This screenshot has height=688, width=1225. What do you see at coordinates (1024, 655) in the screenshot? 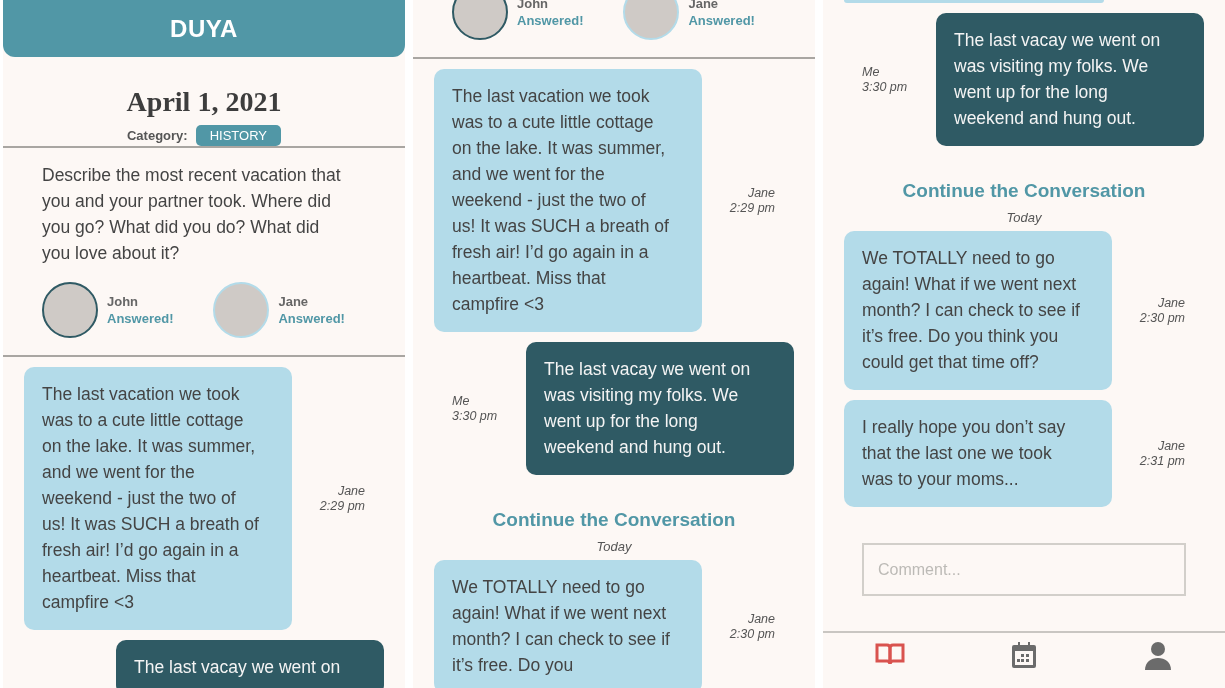
I see `calendar-icon` at bounding box center [1024, 655].